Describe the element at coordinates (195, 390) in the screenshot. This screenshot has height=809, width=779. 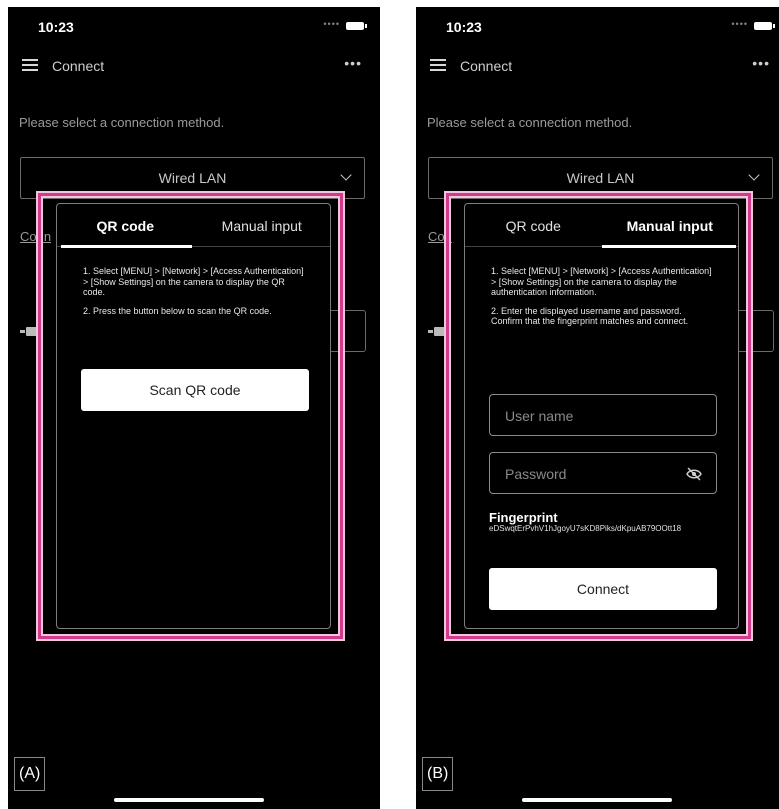
I see `scan-qr-code-button: Scan QR code` at that location.